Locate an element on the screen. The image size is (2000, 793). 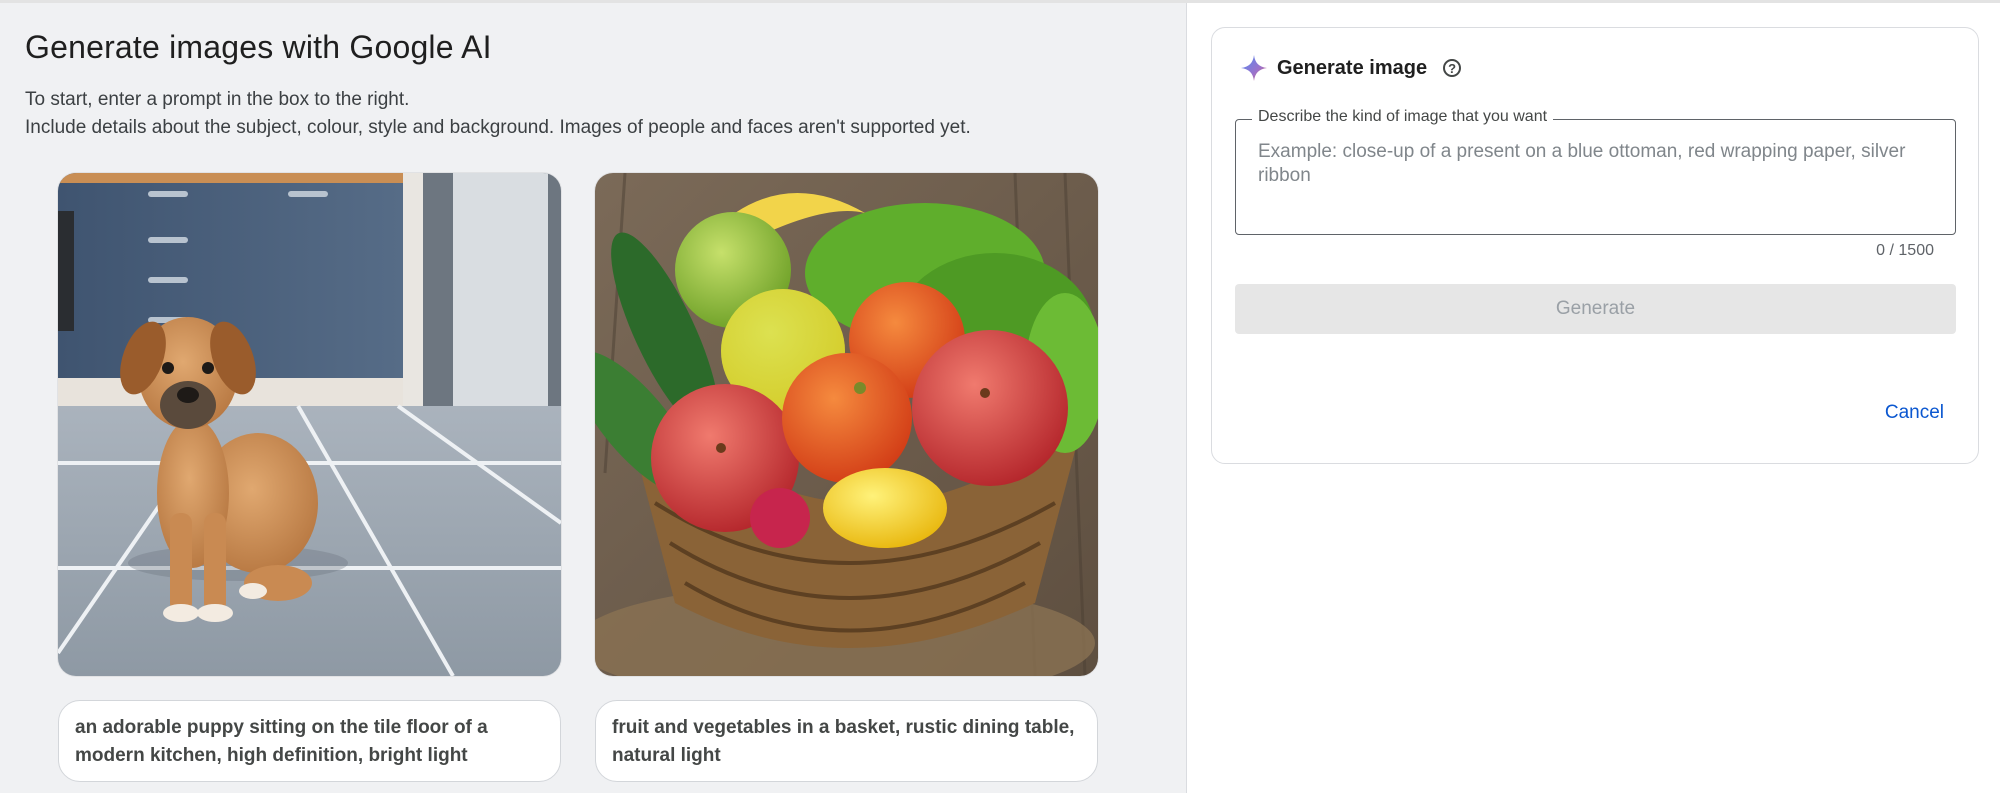
panel-header: Generate image ? is located at coordinates (1350, 68).